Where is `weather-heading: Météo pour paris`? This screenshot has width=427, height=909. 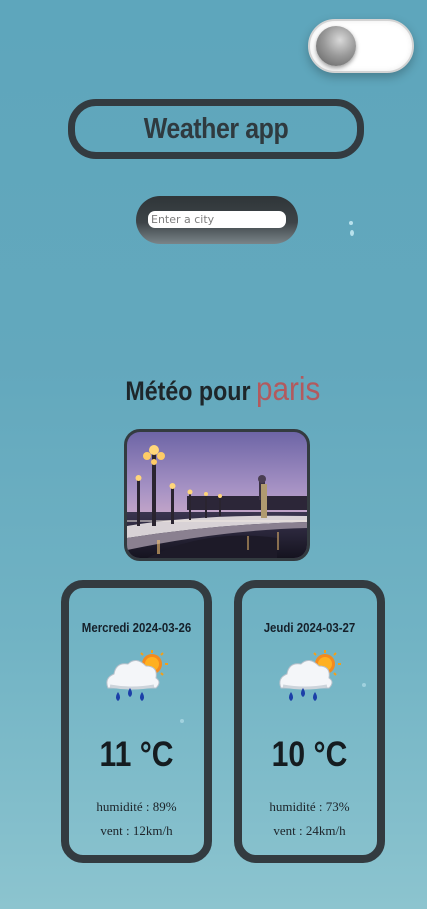 weather-heading: Météo pour paris is located at coordinates (213, 389).